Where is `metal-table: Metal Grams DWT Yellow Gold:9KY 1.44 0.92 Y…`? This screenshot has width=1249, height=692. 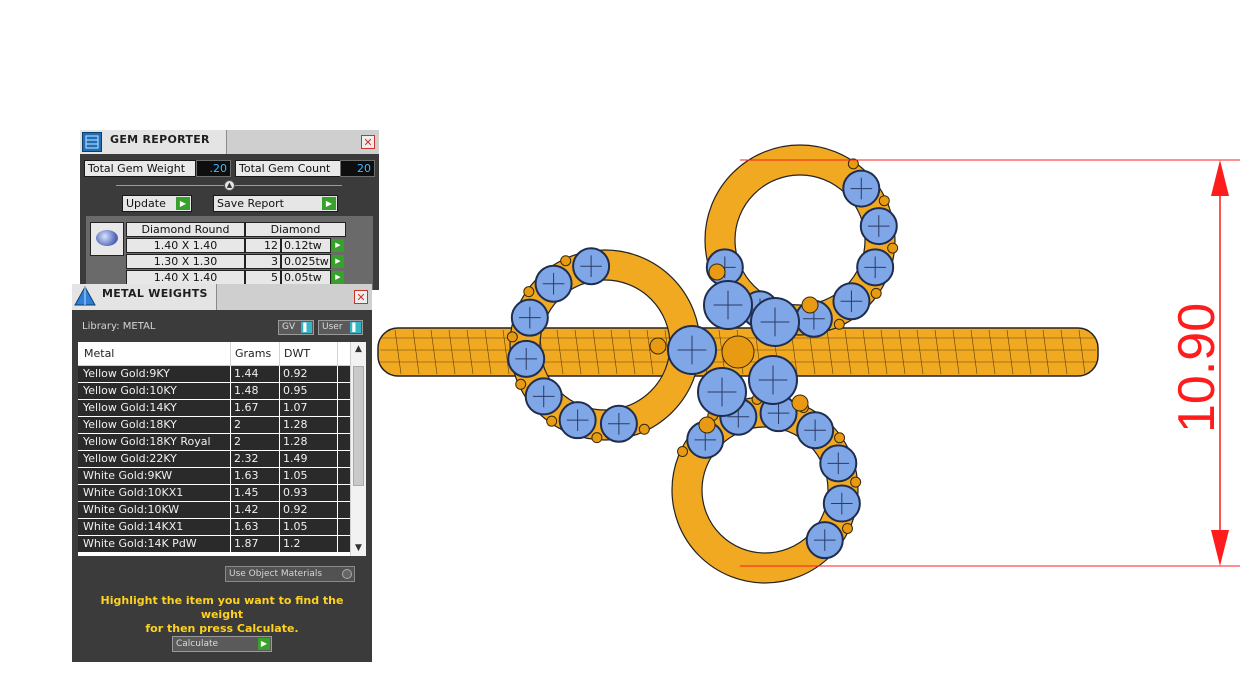 metal-table: Metal Grams DWT Yellow Gold:9KY 1.44 0.92 Y… is located at coordinates (222, 449).